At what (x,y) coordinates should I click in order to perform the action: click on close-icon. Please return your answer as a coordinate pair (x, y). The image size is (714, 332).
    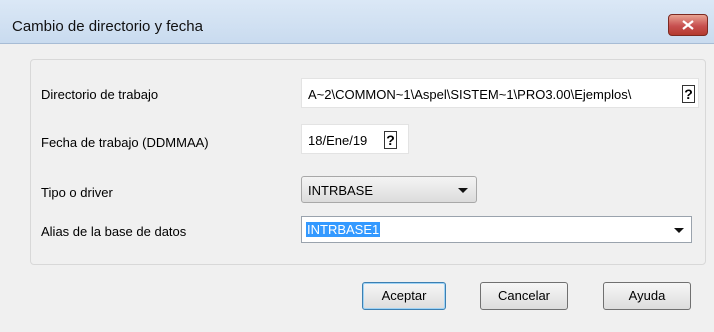
    Looking at the image, I should click on (688, 25).